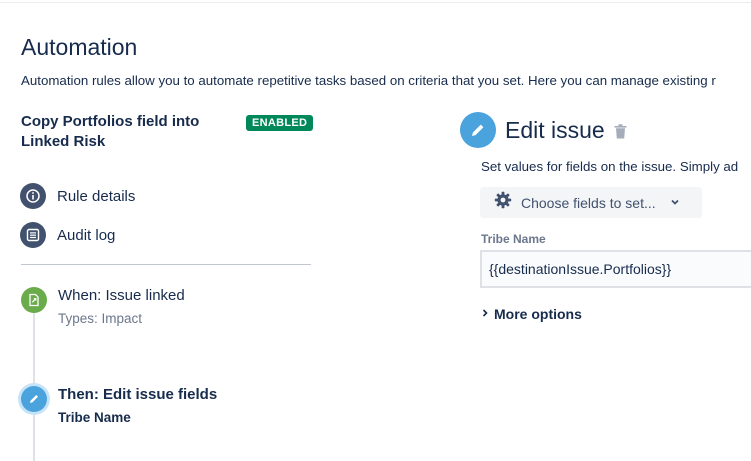 This screenshot has height=461, width=751. I want to click on action-step: Then: Edit issue fields Tribe Name, so click(119, 405).